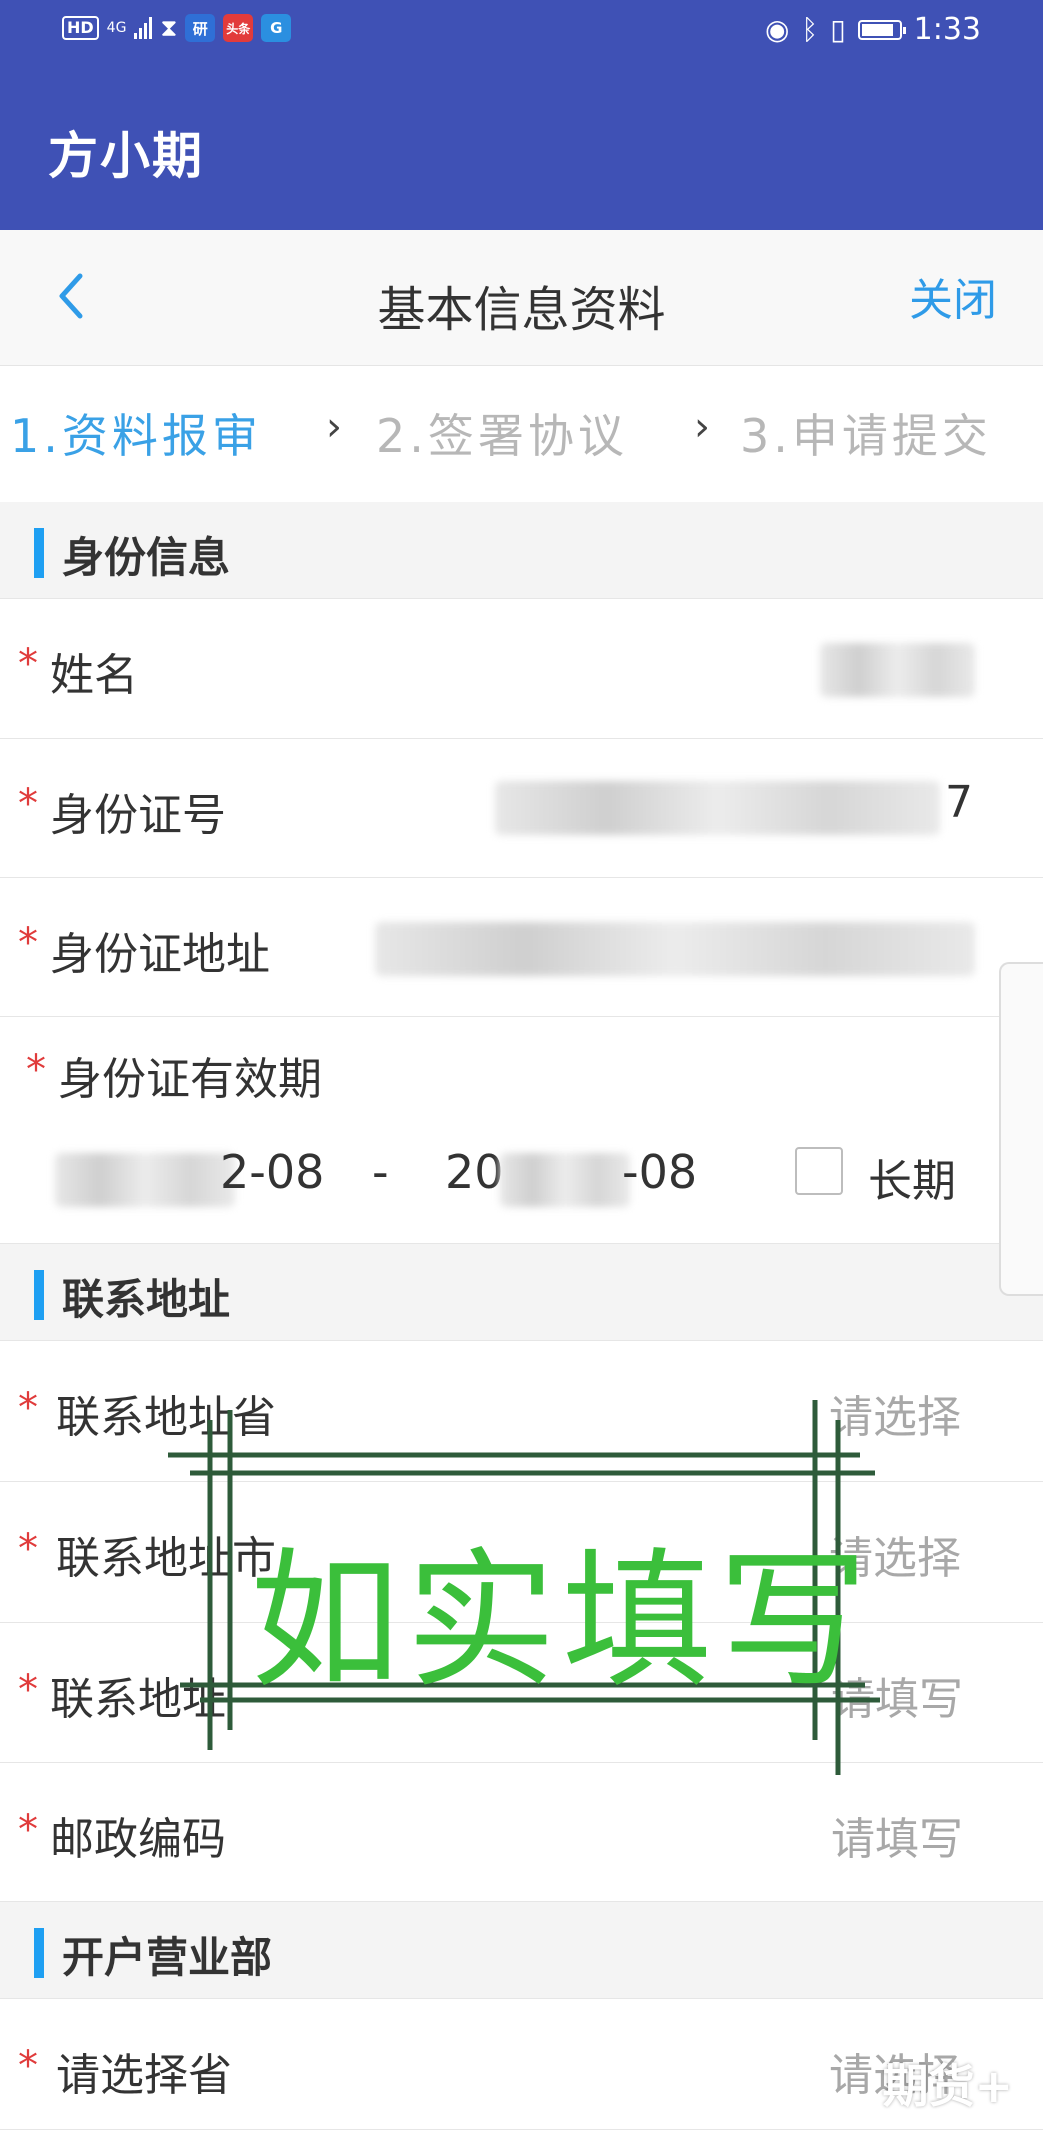  I want to click on section-contact-address: 联系地址, so click(521, 1292).